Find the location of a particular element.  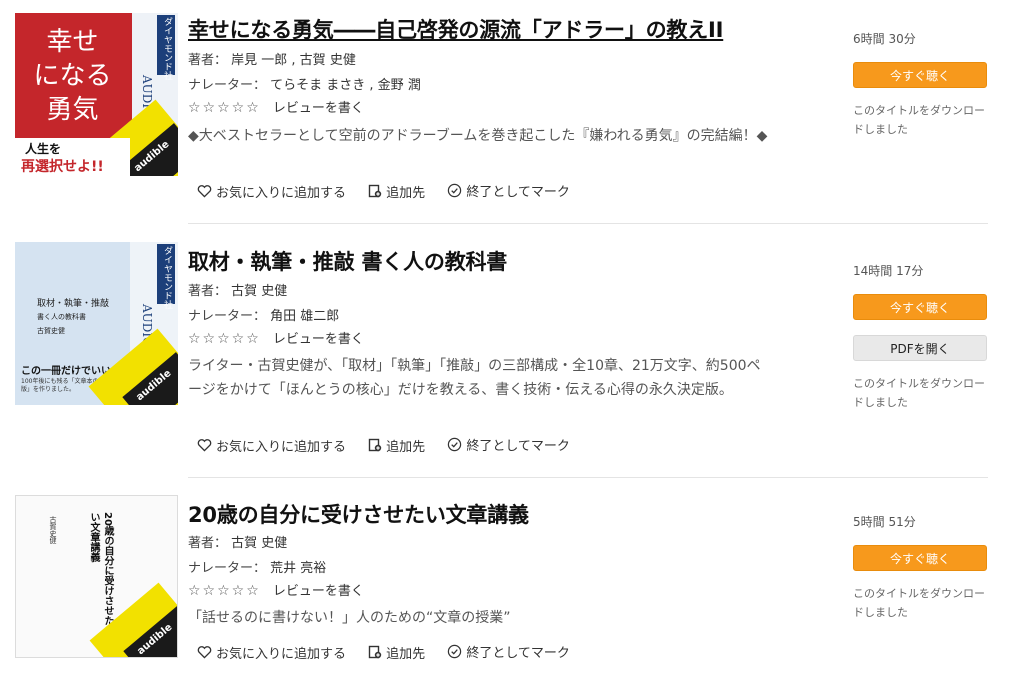

item-side-panel: 6時間 30分 今すぐ聴く このタイトルをダウンロードしました is located at coordinates (920, 84).